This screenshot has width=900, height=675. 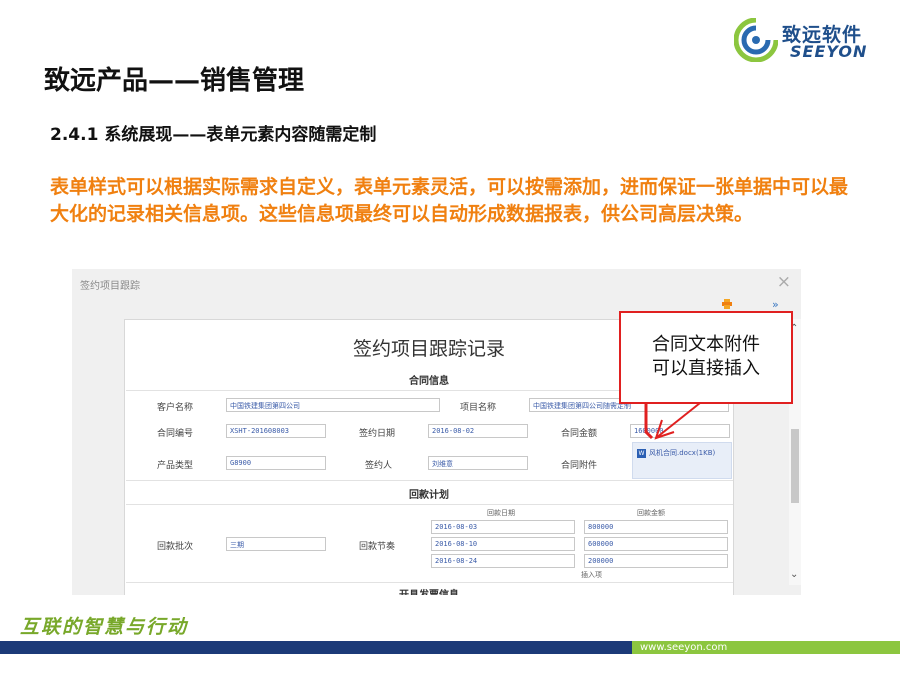 What do you see at coordinates (682, 453) in the screenshot?
I see `attachment-filename: 风机合同.docx(1KB)` at bounding box center [682, 453].